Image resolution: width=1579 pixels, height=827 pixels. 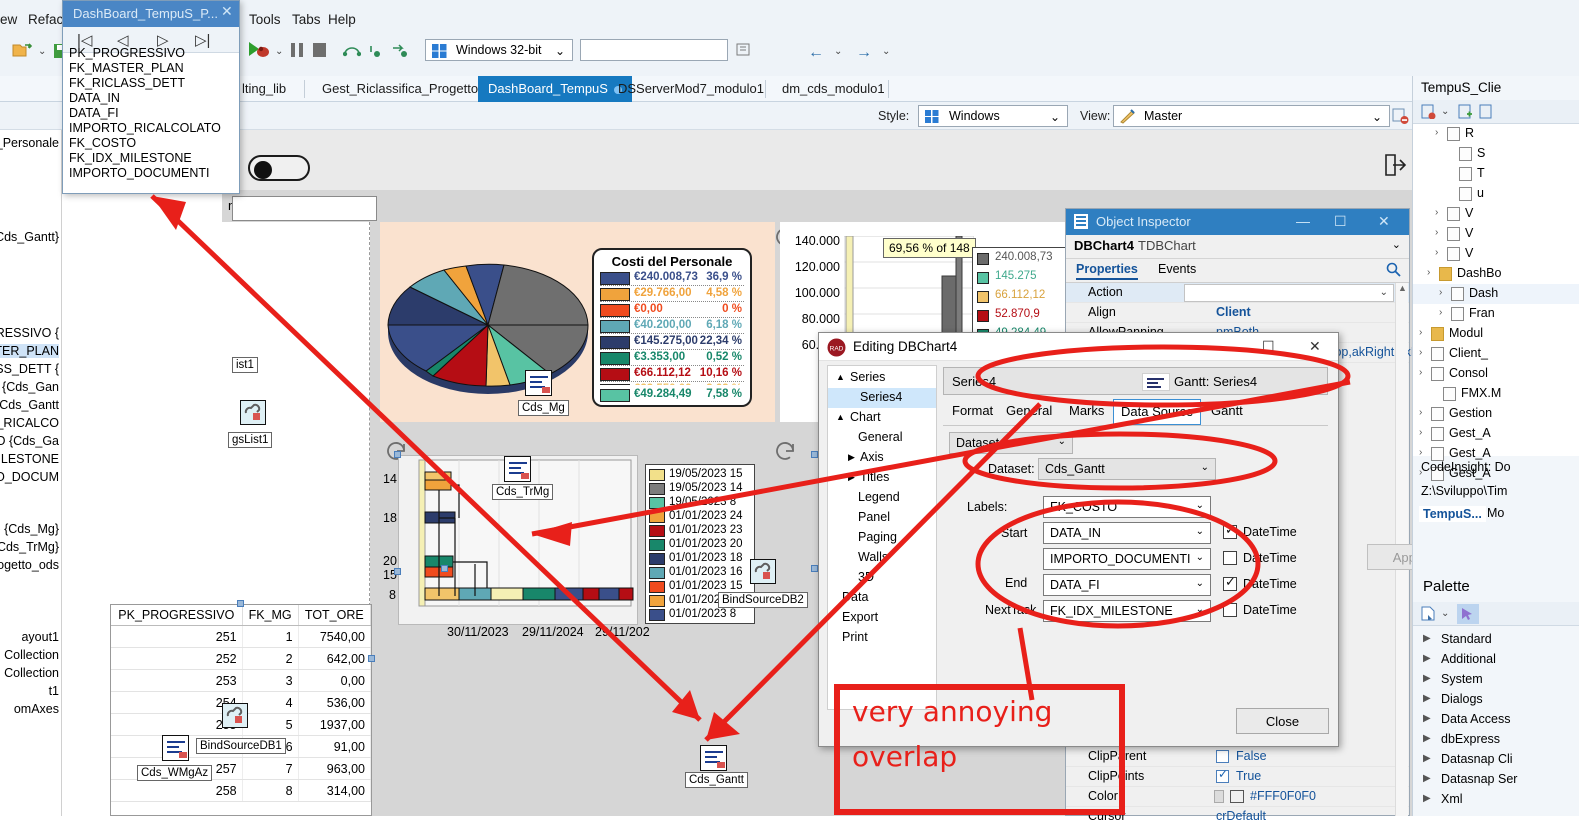 I want to click on view-combo: Master ⌄, so click(x=1251, y=116).